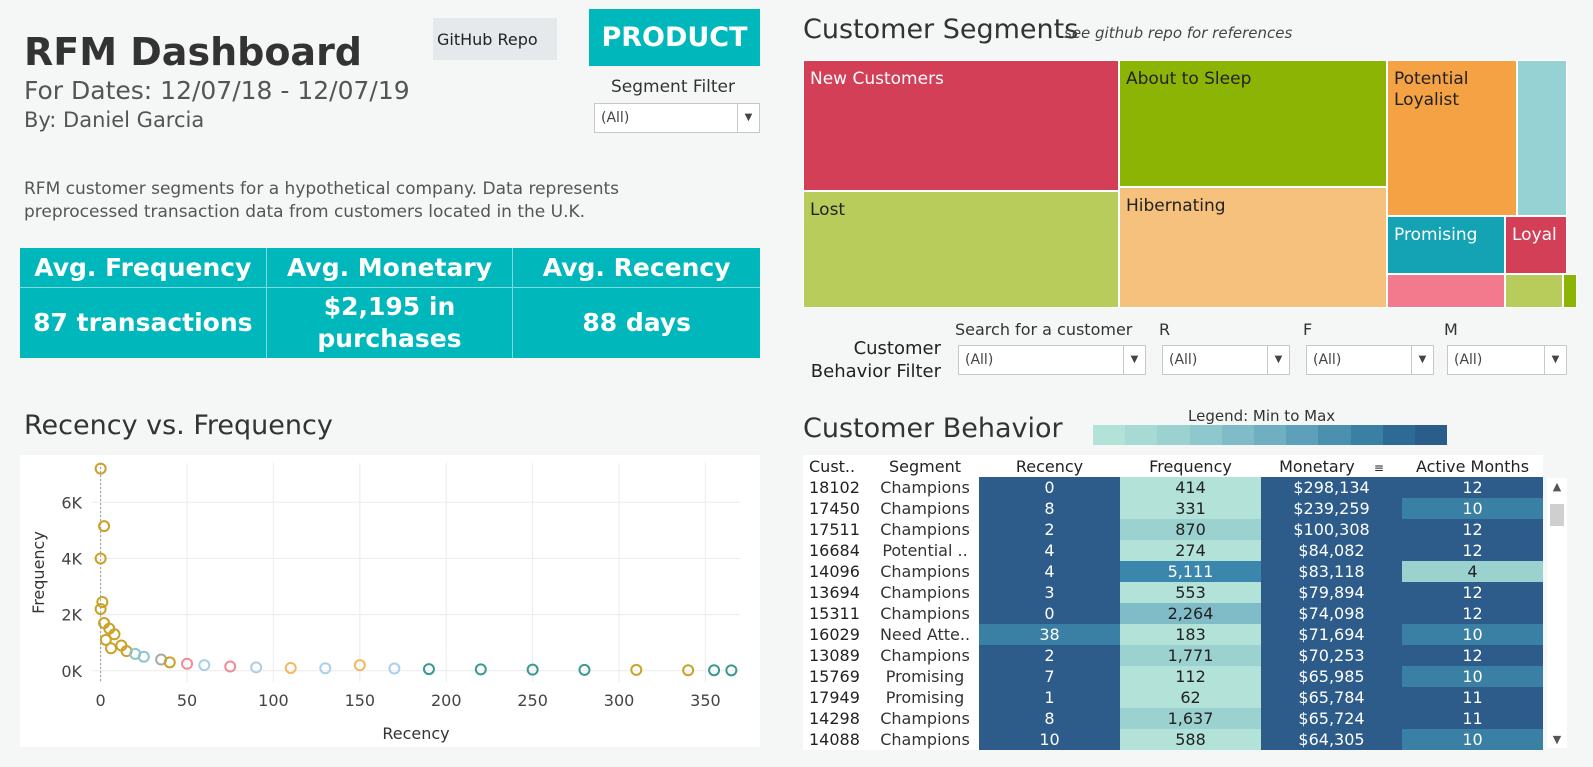 Image resolution: width=1593 pixels, height=767 pixels. Describe the element at coordinates (1190, 613) in the screenshot. I see `cell-frequency: 2,264` at that location.